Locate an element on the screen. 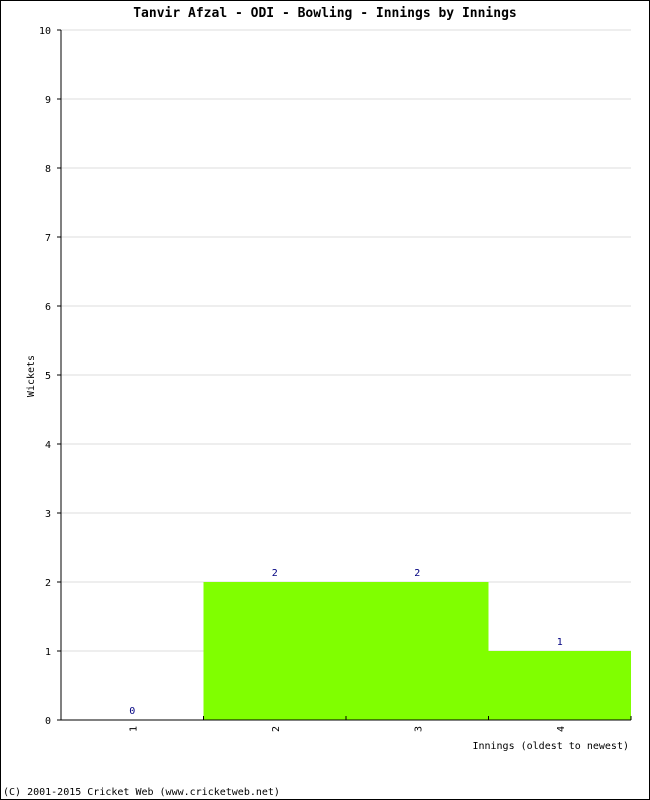  y-tick-label: 2 is located at coordinates (48, 583).